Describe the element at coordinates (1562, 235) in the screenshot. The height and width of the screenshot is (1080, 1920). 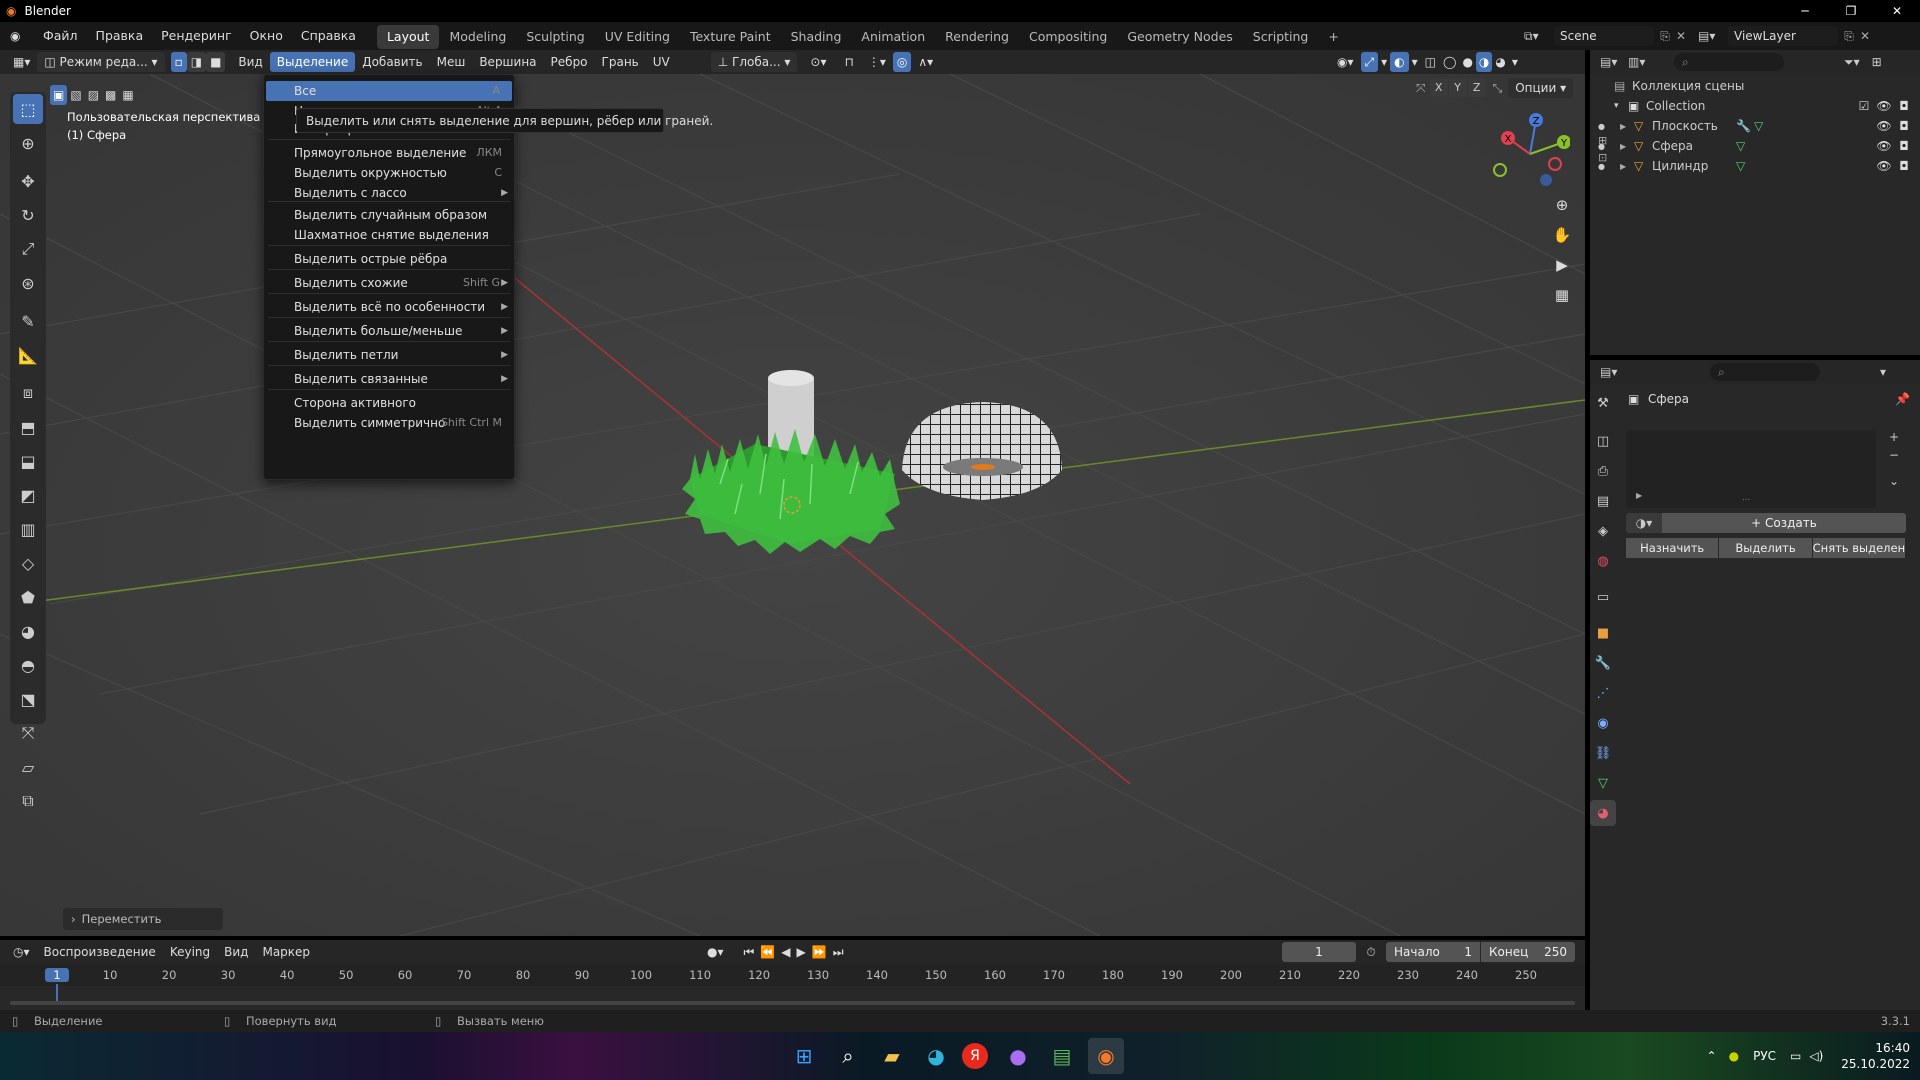
I see `pan-hand-icon: ✋` at that location.